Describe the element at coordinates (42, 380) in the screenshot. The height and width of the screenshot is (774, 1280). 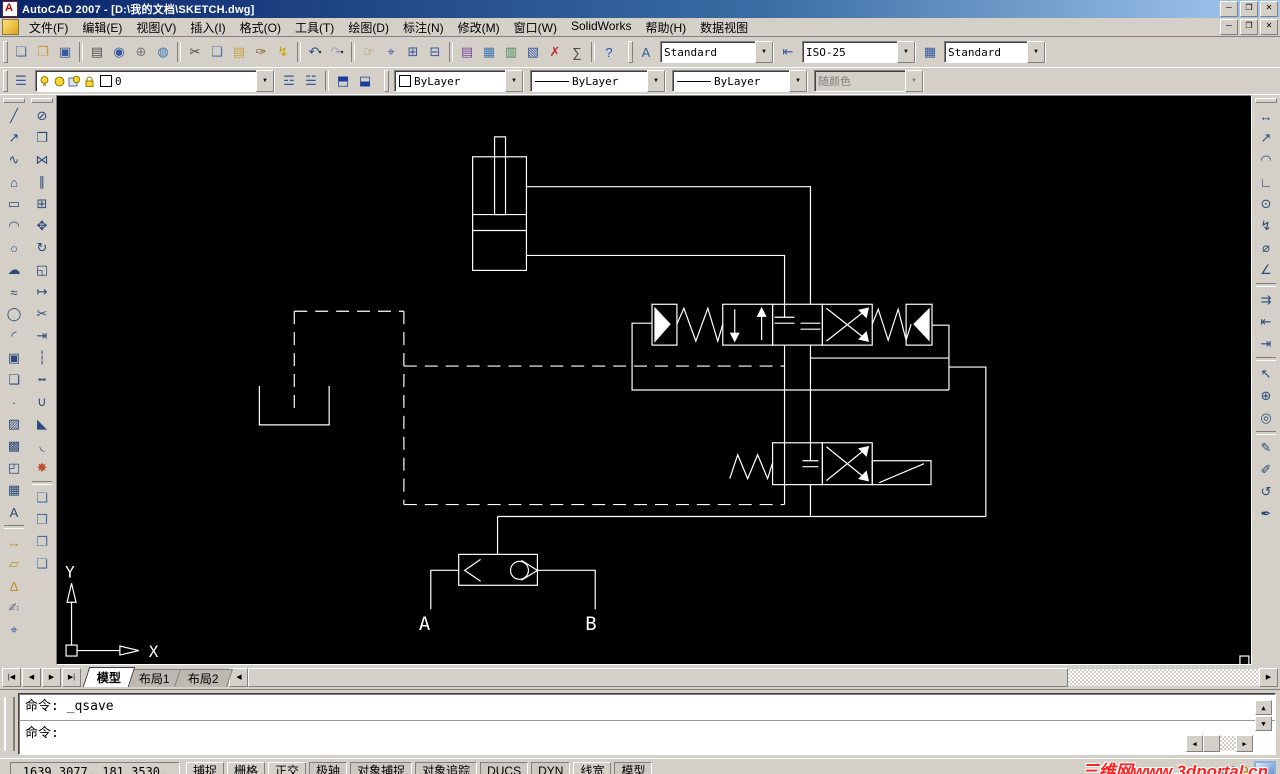
I see `break-icon: ╍` at that location.